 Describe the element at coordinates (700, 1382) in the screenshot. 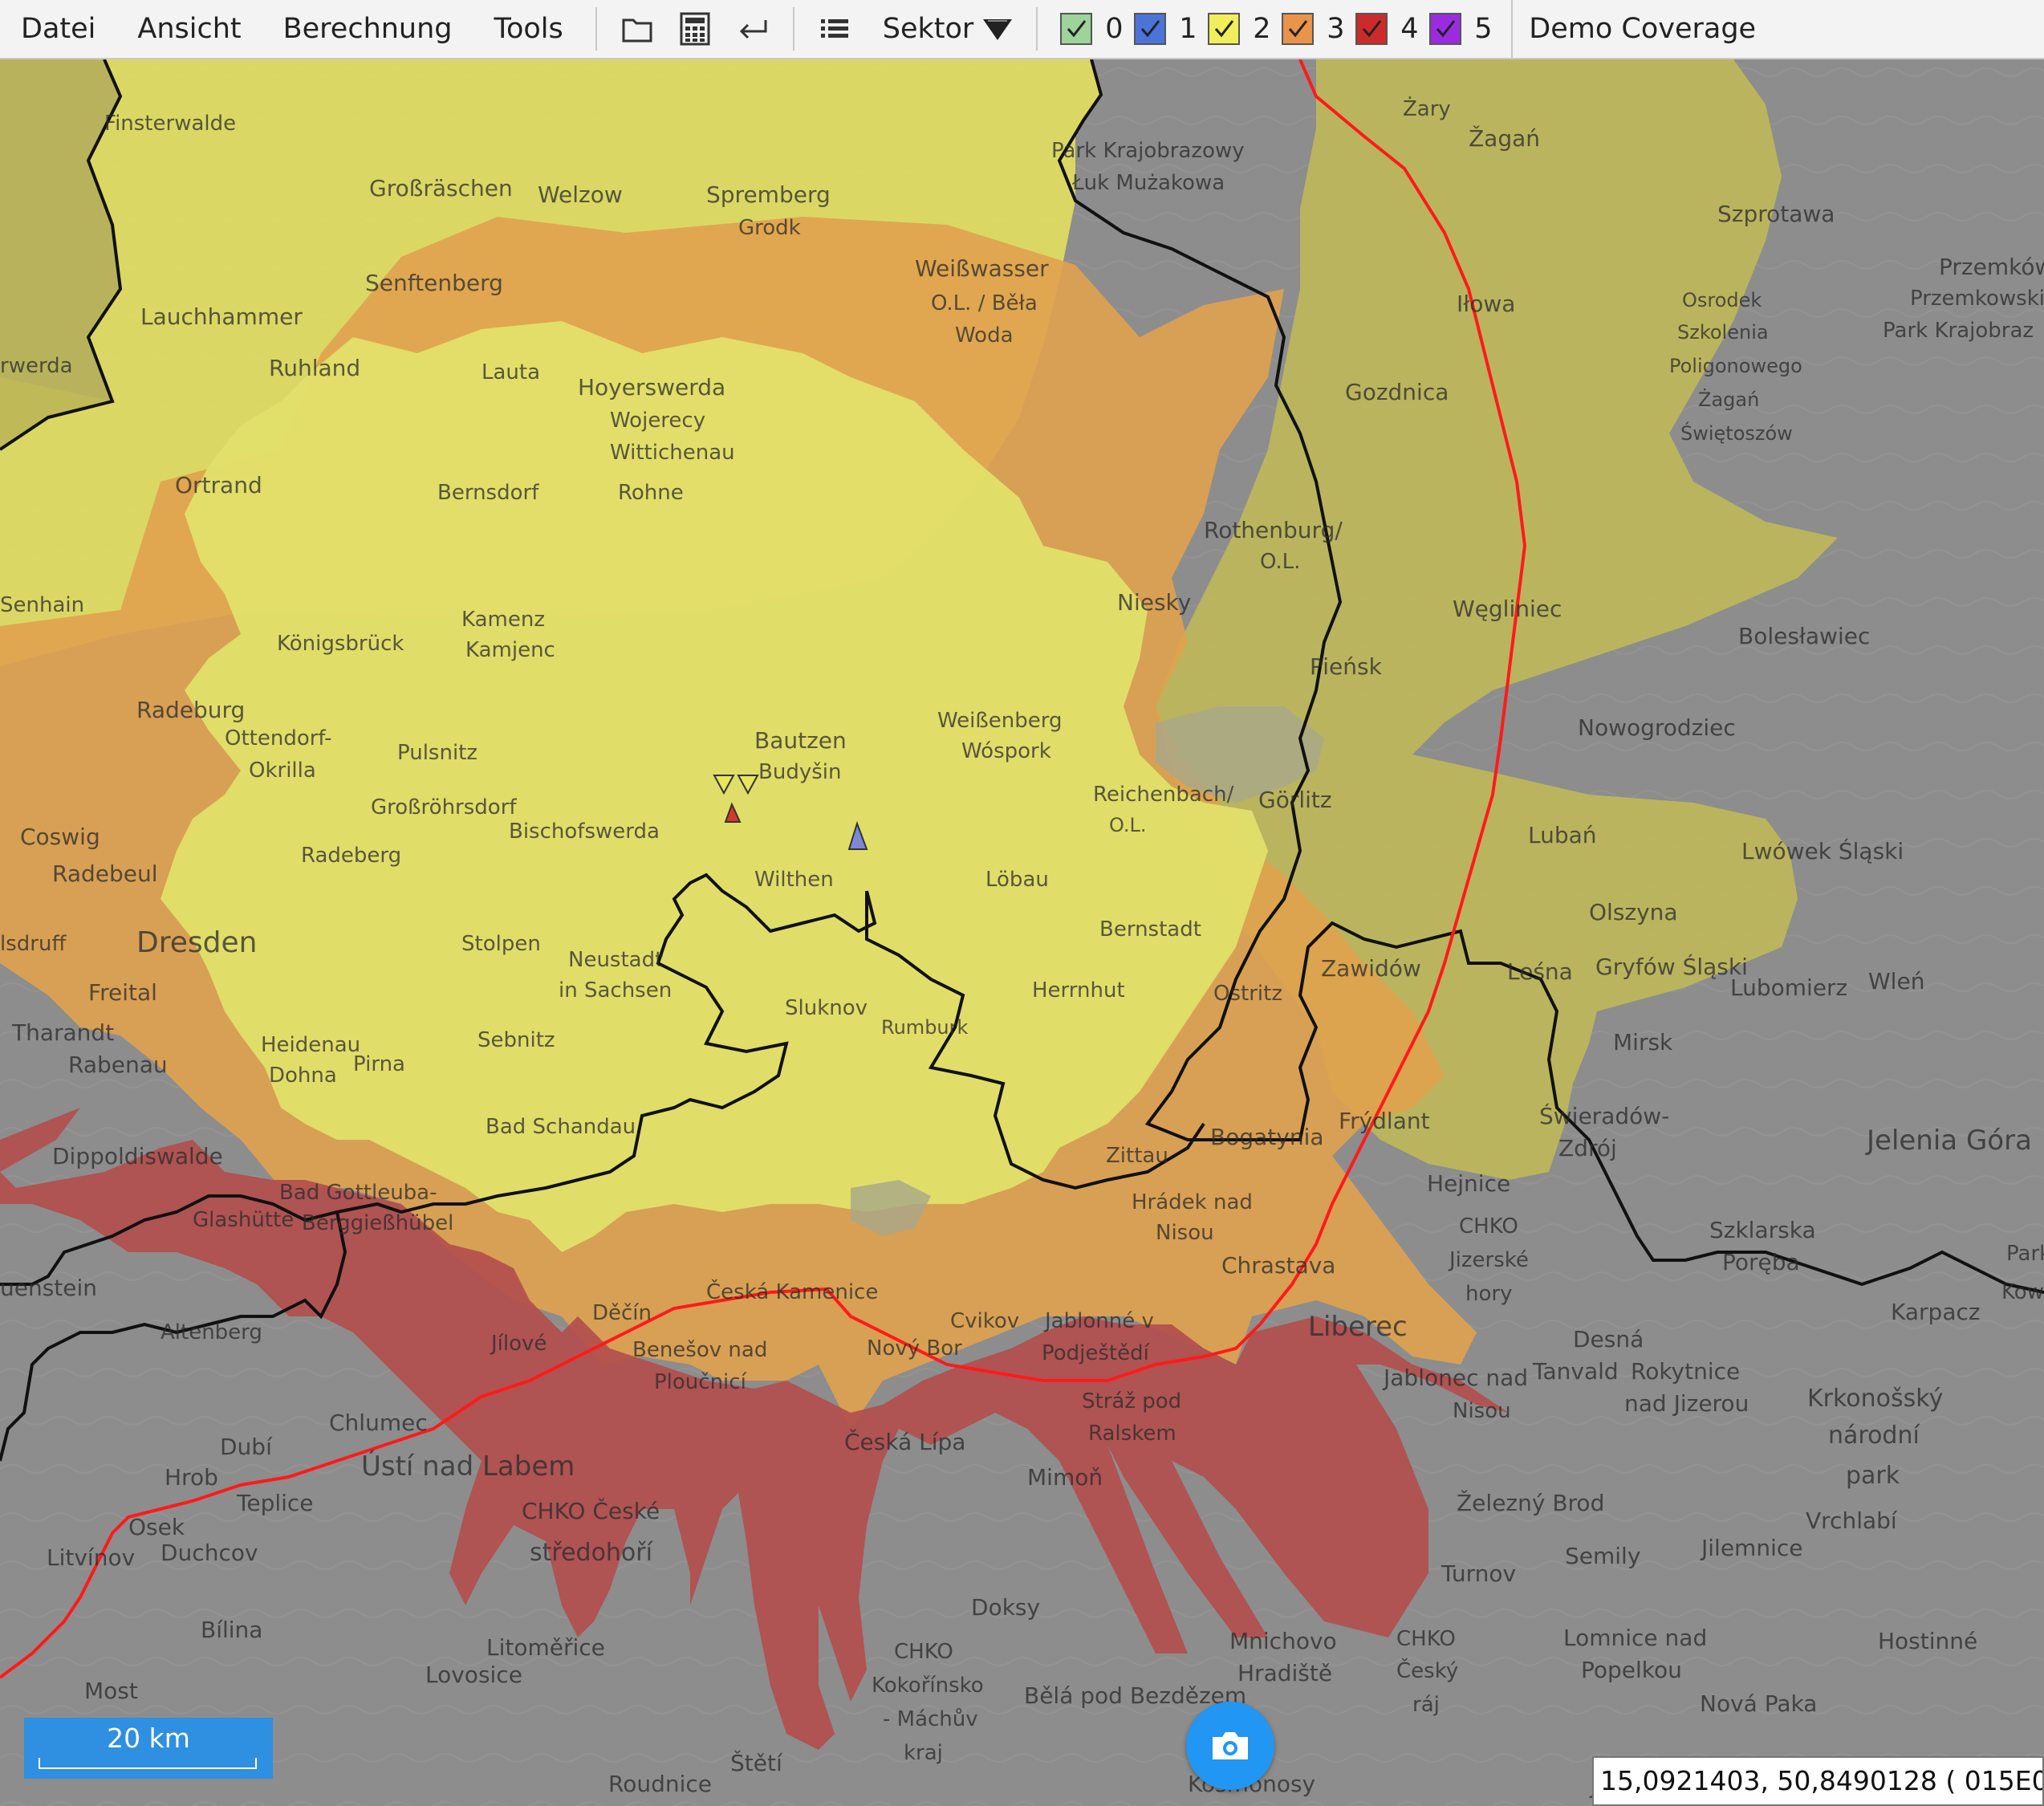

I see `place-label: Ploučnicí` at that location.